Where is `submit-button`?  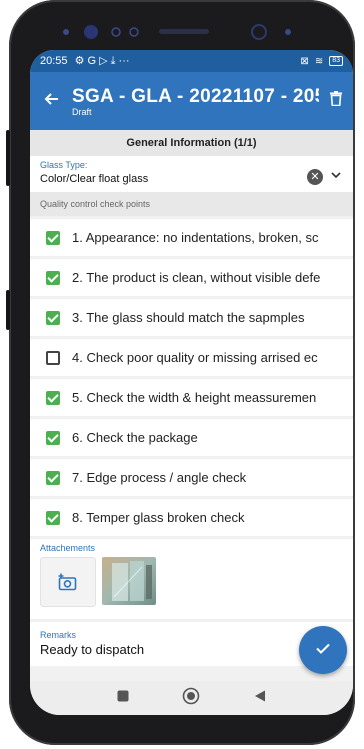
submit-button is located at coordinates (323, 650).